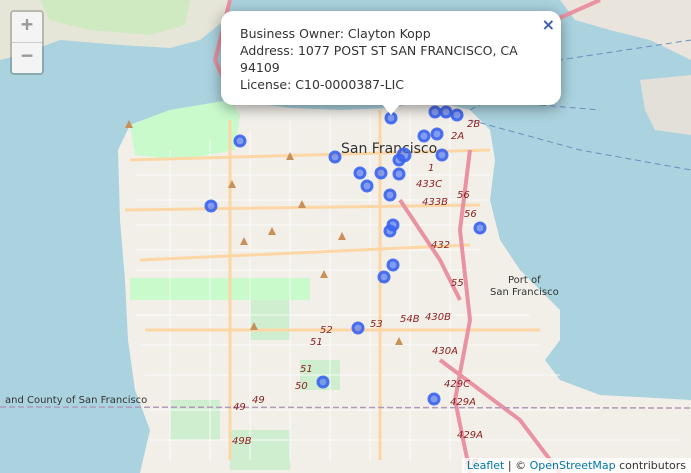  Describe the element at coordinates (345, 407) in the screenshot. I see `county-boundary` at that location.